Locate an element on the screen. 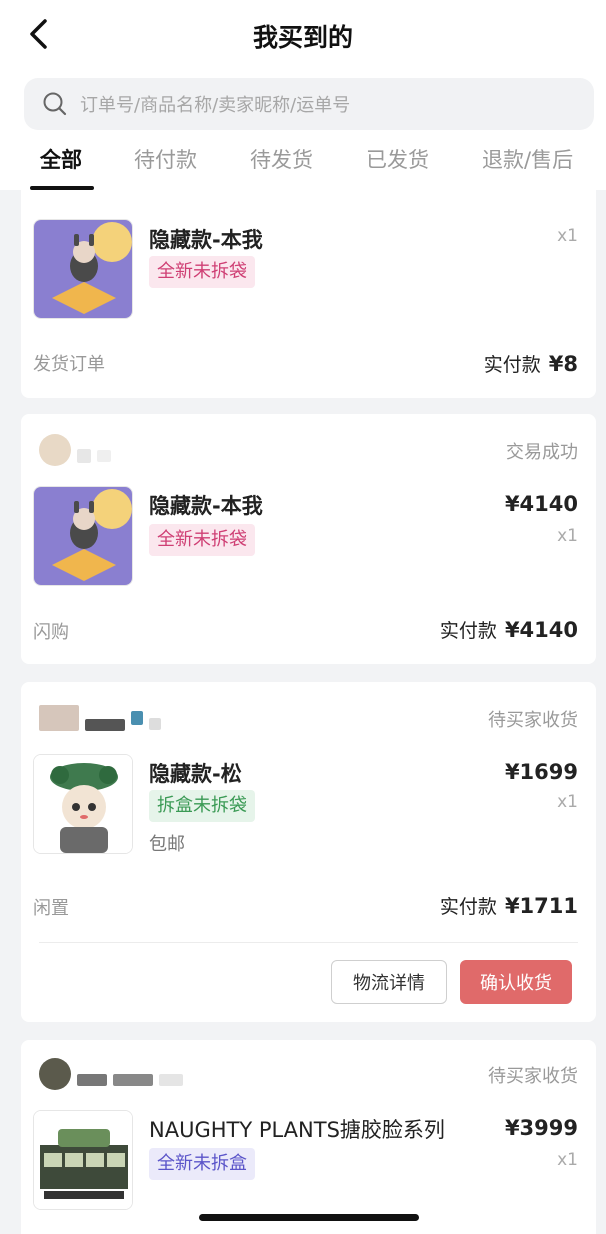 The width and height of the screenshot is (606, 1234). shipping-info: 包邮 is located at coordinates (167, 844).